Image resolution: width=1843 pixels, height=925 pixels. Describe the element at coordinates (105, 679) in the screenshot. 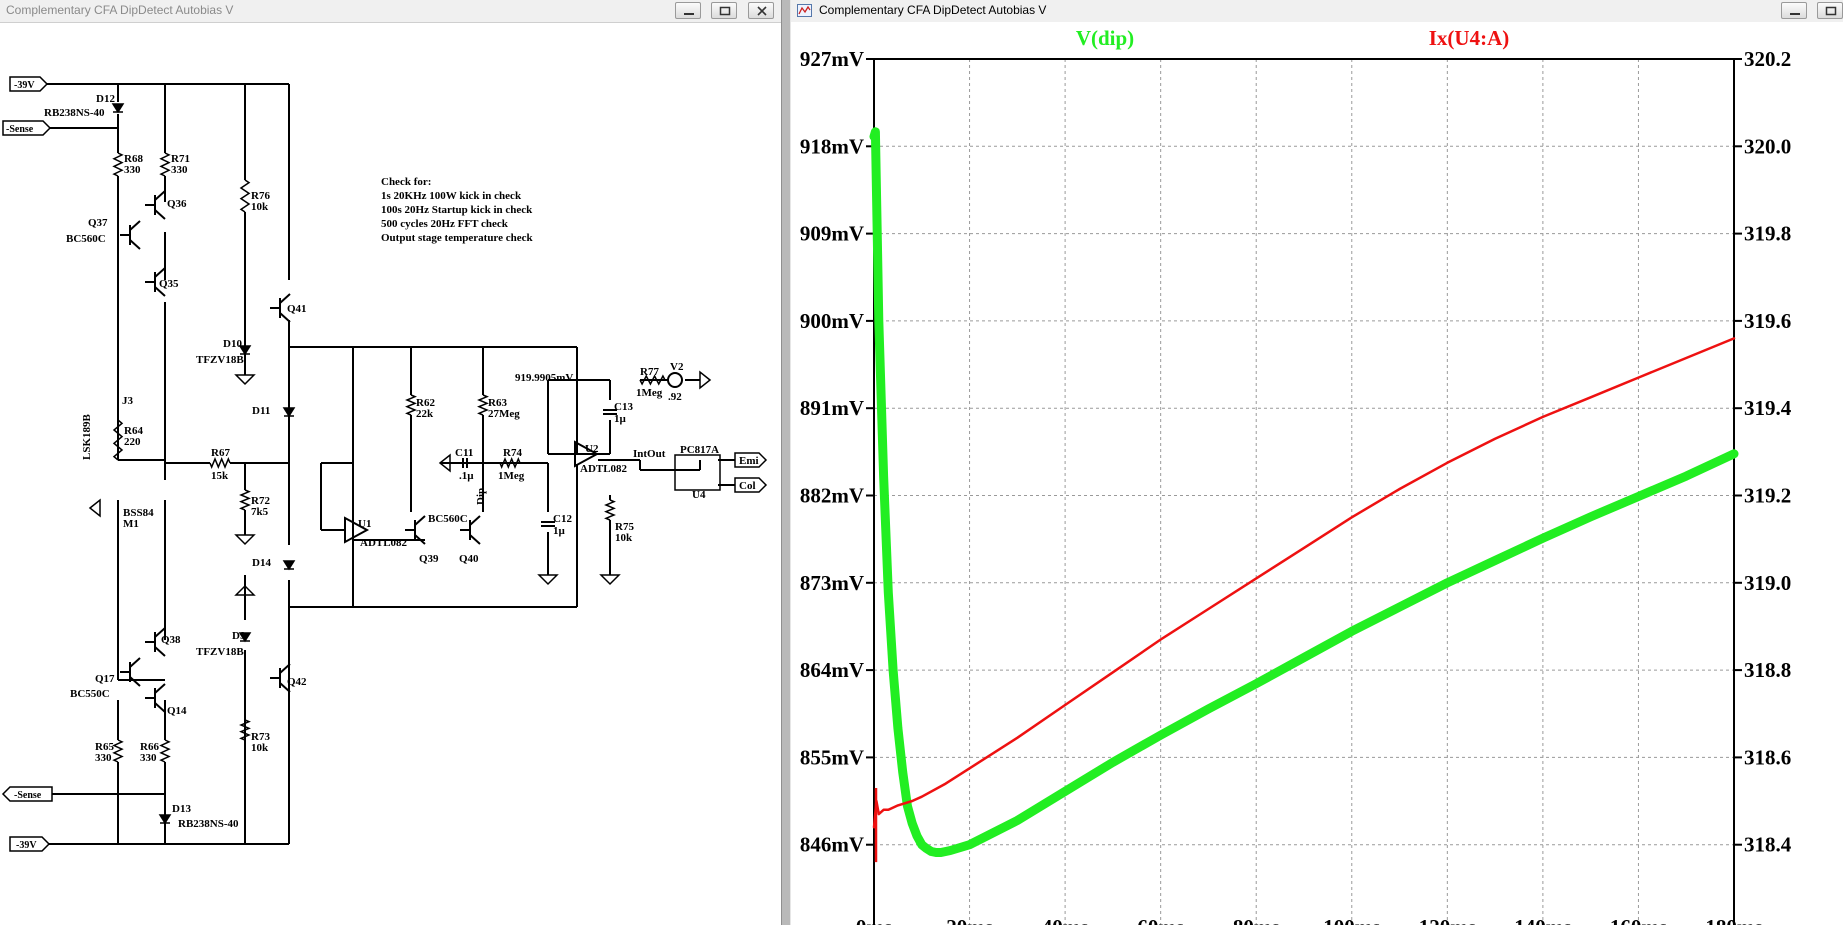

I see `label-q17: Q17` at that location.